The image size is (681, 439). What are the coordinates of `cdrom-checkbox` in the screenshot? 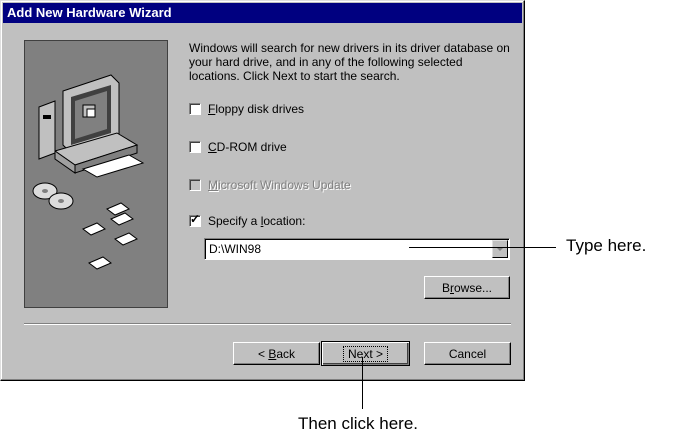 It's located at (195, 147).